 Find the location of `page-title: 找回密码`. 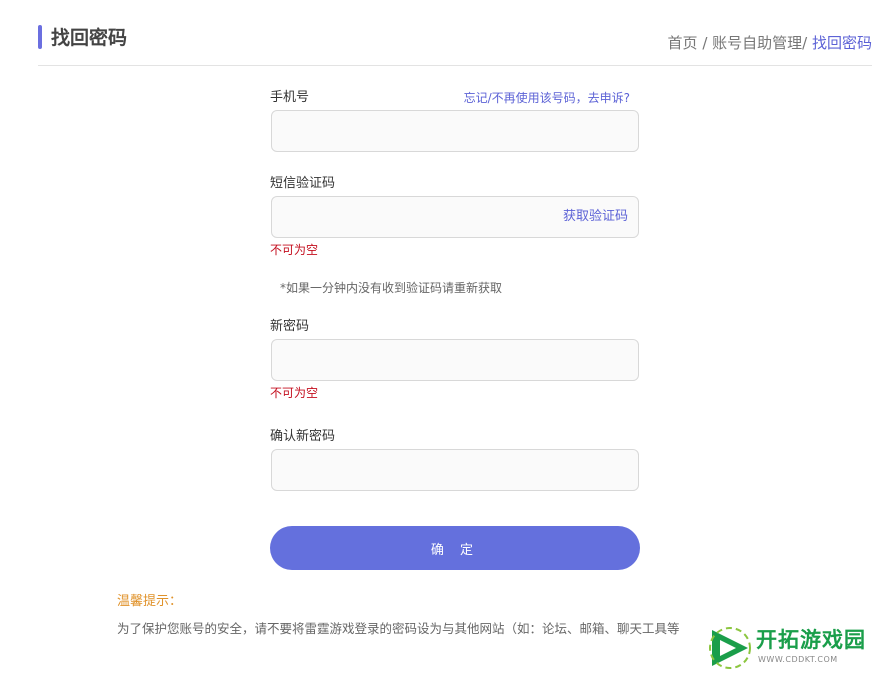

page-title: 找回密码 is located at coordinates (89, 38).